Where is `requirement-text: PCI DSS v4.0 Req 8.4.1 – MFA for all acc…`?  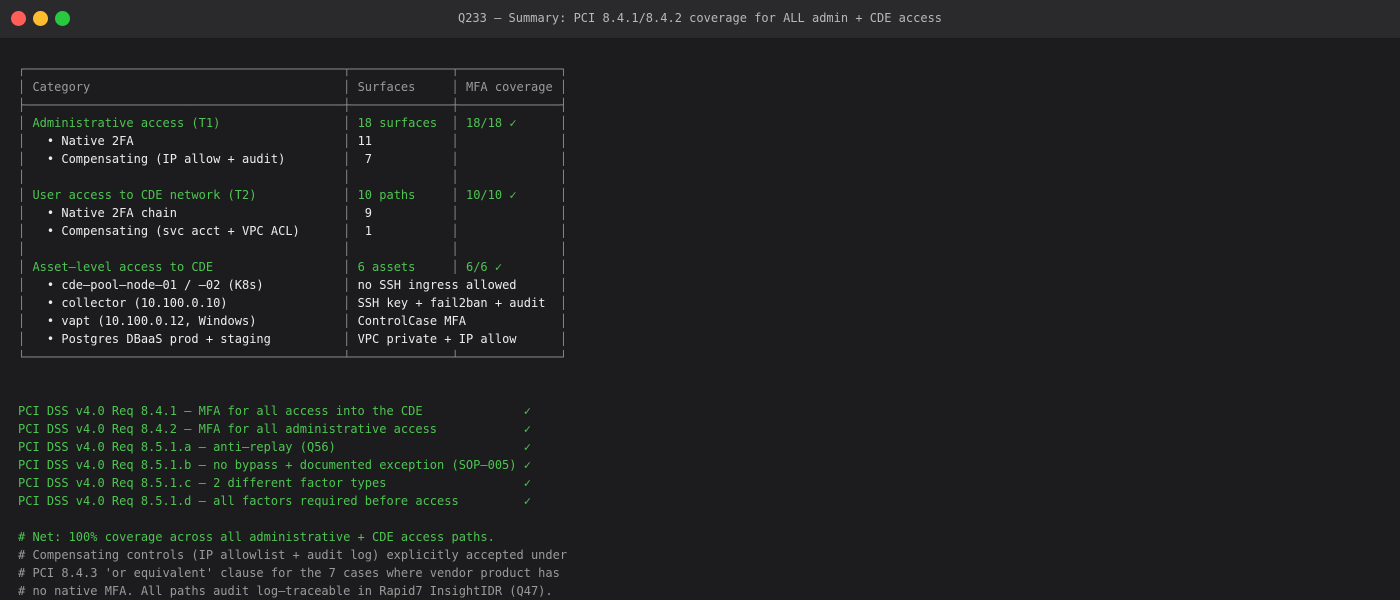 requirement-text: PCI DSS v4.0 Req 8.4.1 – MFA for all acc… is located at coordinates (271, 411).